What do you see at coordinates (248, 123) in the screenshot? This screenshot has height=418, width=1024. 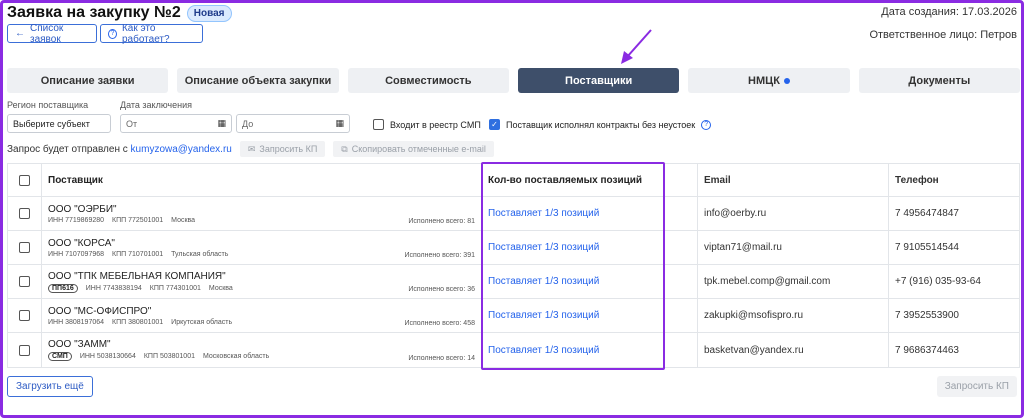 I see `date-to-placeholder: До` at bounding box center [248, 123].